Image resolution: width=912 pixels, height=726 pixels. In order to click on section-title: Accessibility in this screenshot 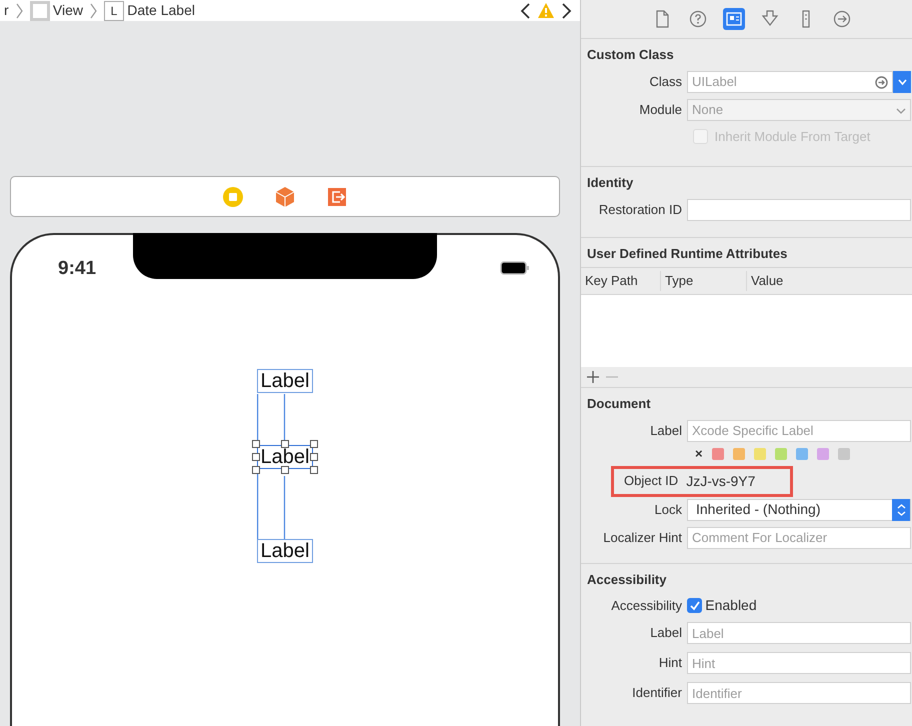, I will do `click(627, 579)`.